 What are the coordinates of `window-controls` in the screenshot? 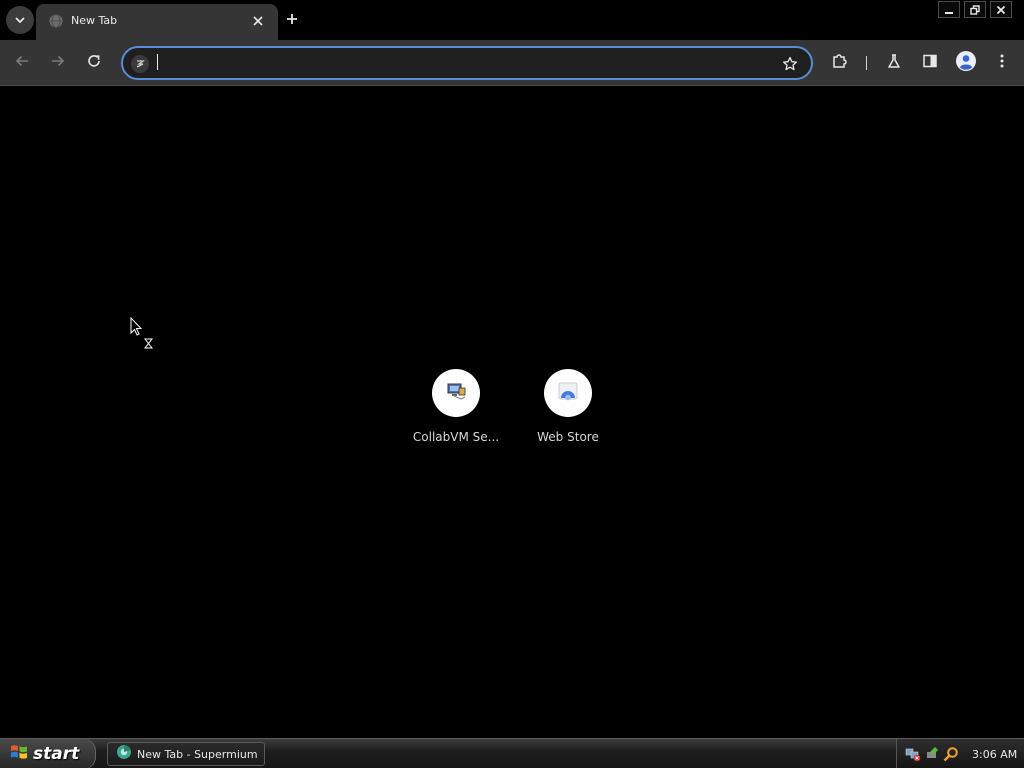 It's located at (975, 9).